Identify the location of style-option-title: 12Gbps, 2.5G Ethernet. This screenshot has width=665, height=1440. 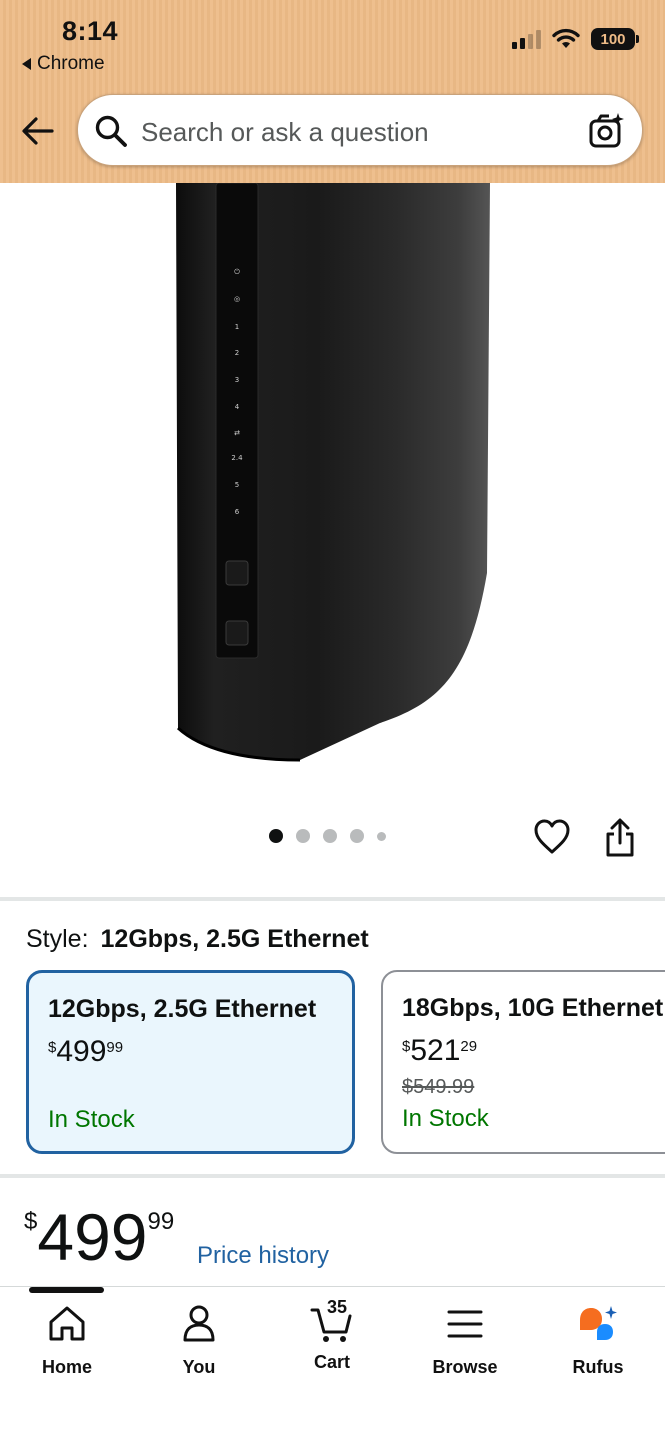
(182, 1009).